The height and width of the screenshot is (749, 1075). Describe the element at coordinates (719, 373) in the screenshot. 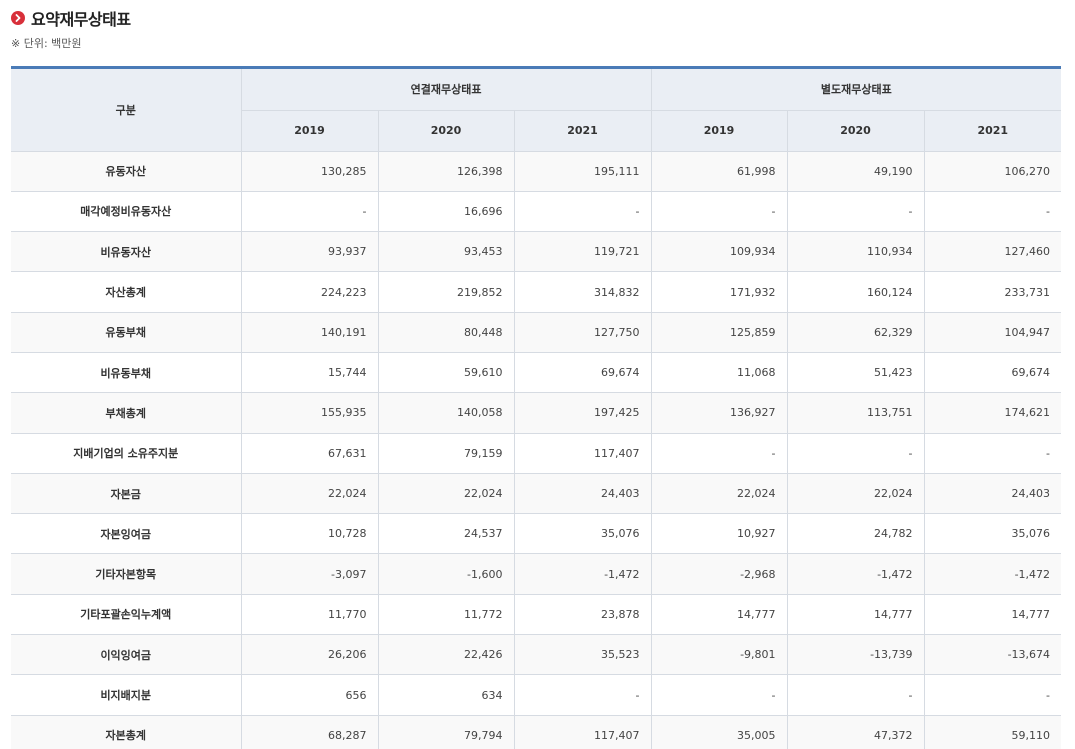

I see `table-cell: 11,068` at that location.